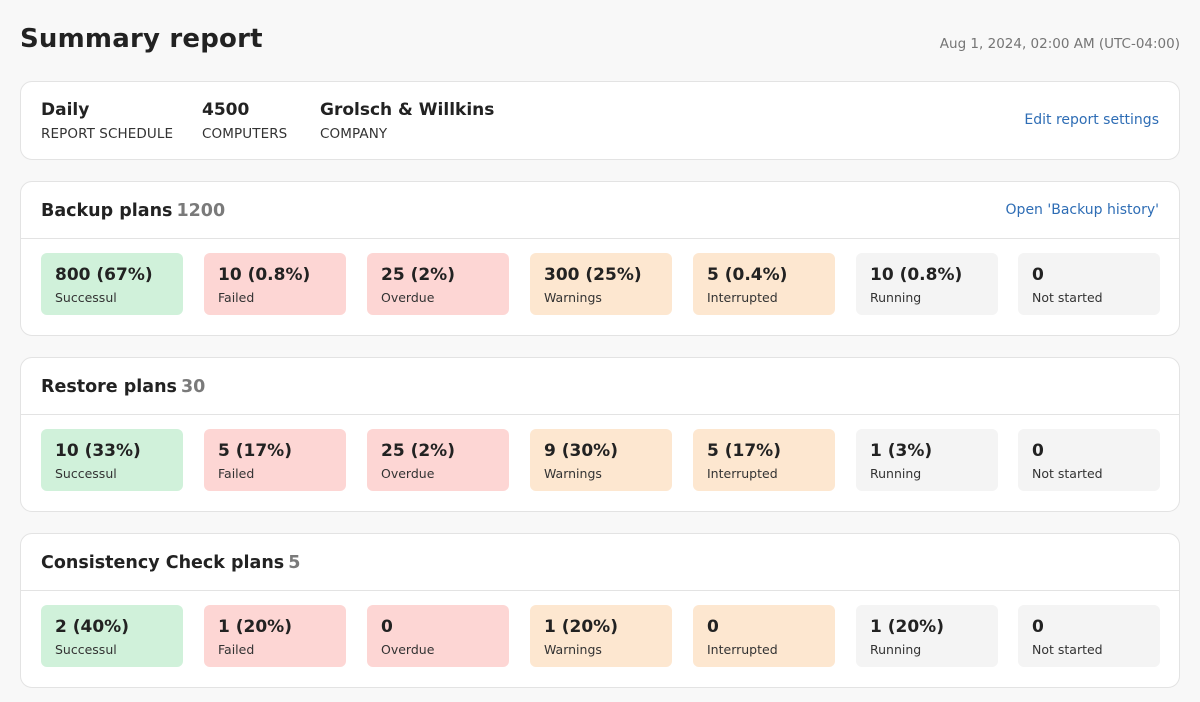 The height and width of the screenshot is (702, 1200). I want to click on status-tile-success: 800 (67%) Successul, so click(112, 284).